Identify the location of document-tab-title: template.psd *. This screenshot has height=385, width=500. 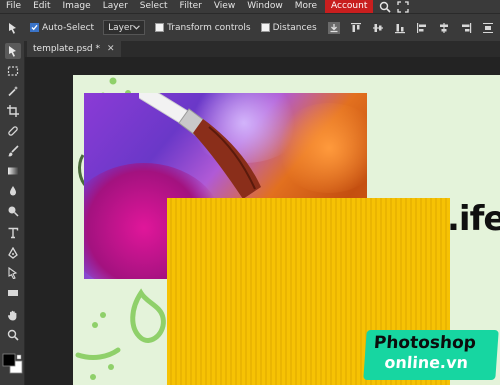
(66, 49).